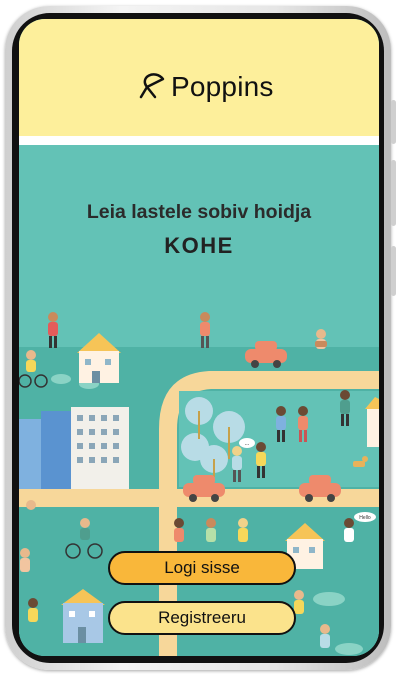 This screenshot has height=674, width=400. What do you see at coordinates (365, 518) in the screenshot?
I see `speech-bubble-text: Hello` at bounding box center [365, 518].